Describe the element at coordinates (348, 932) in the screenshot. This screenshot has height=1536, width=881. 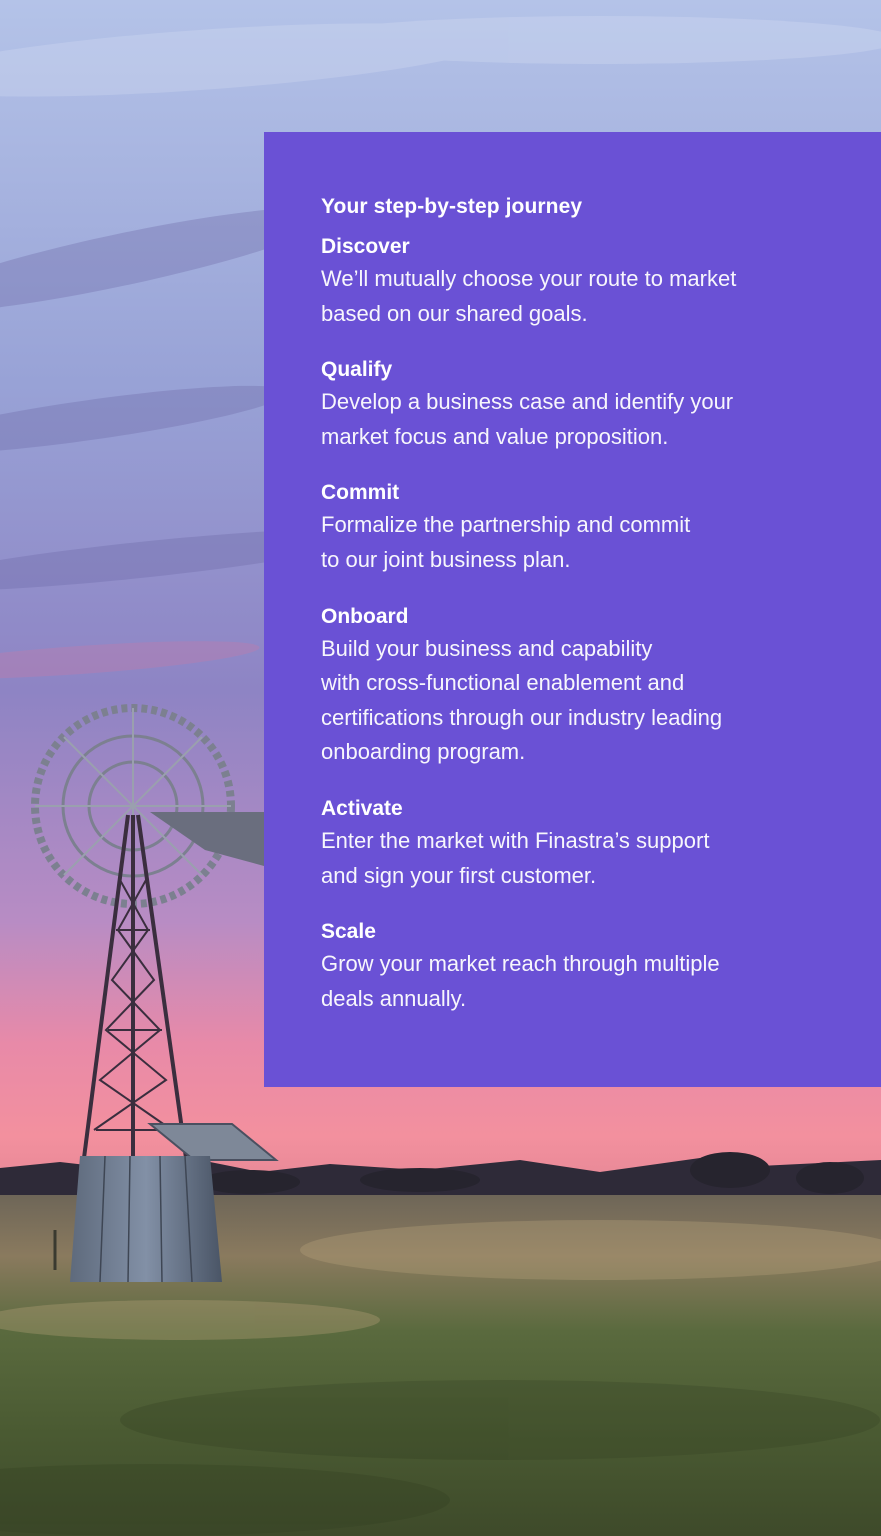
I see `step-title: Scale` at that location.